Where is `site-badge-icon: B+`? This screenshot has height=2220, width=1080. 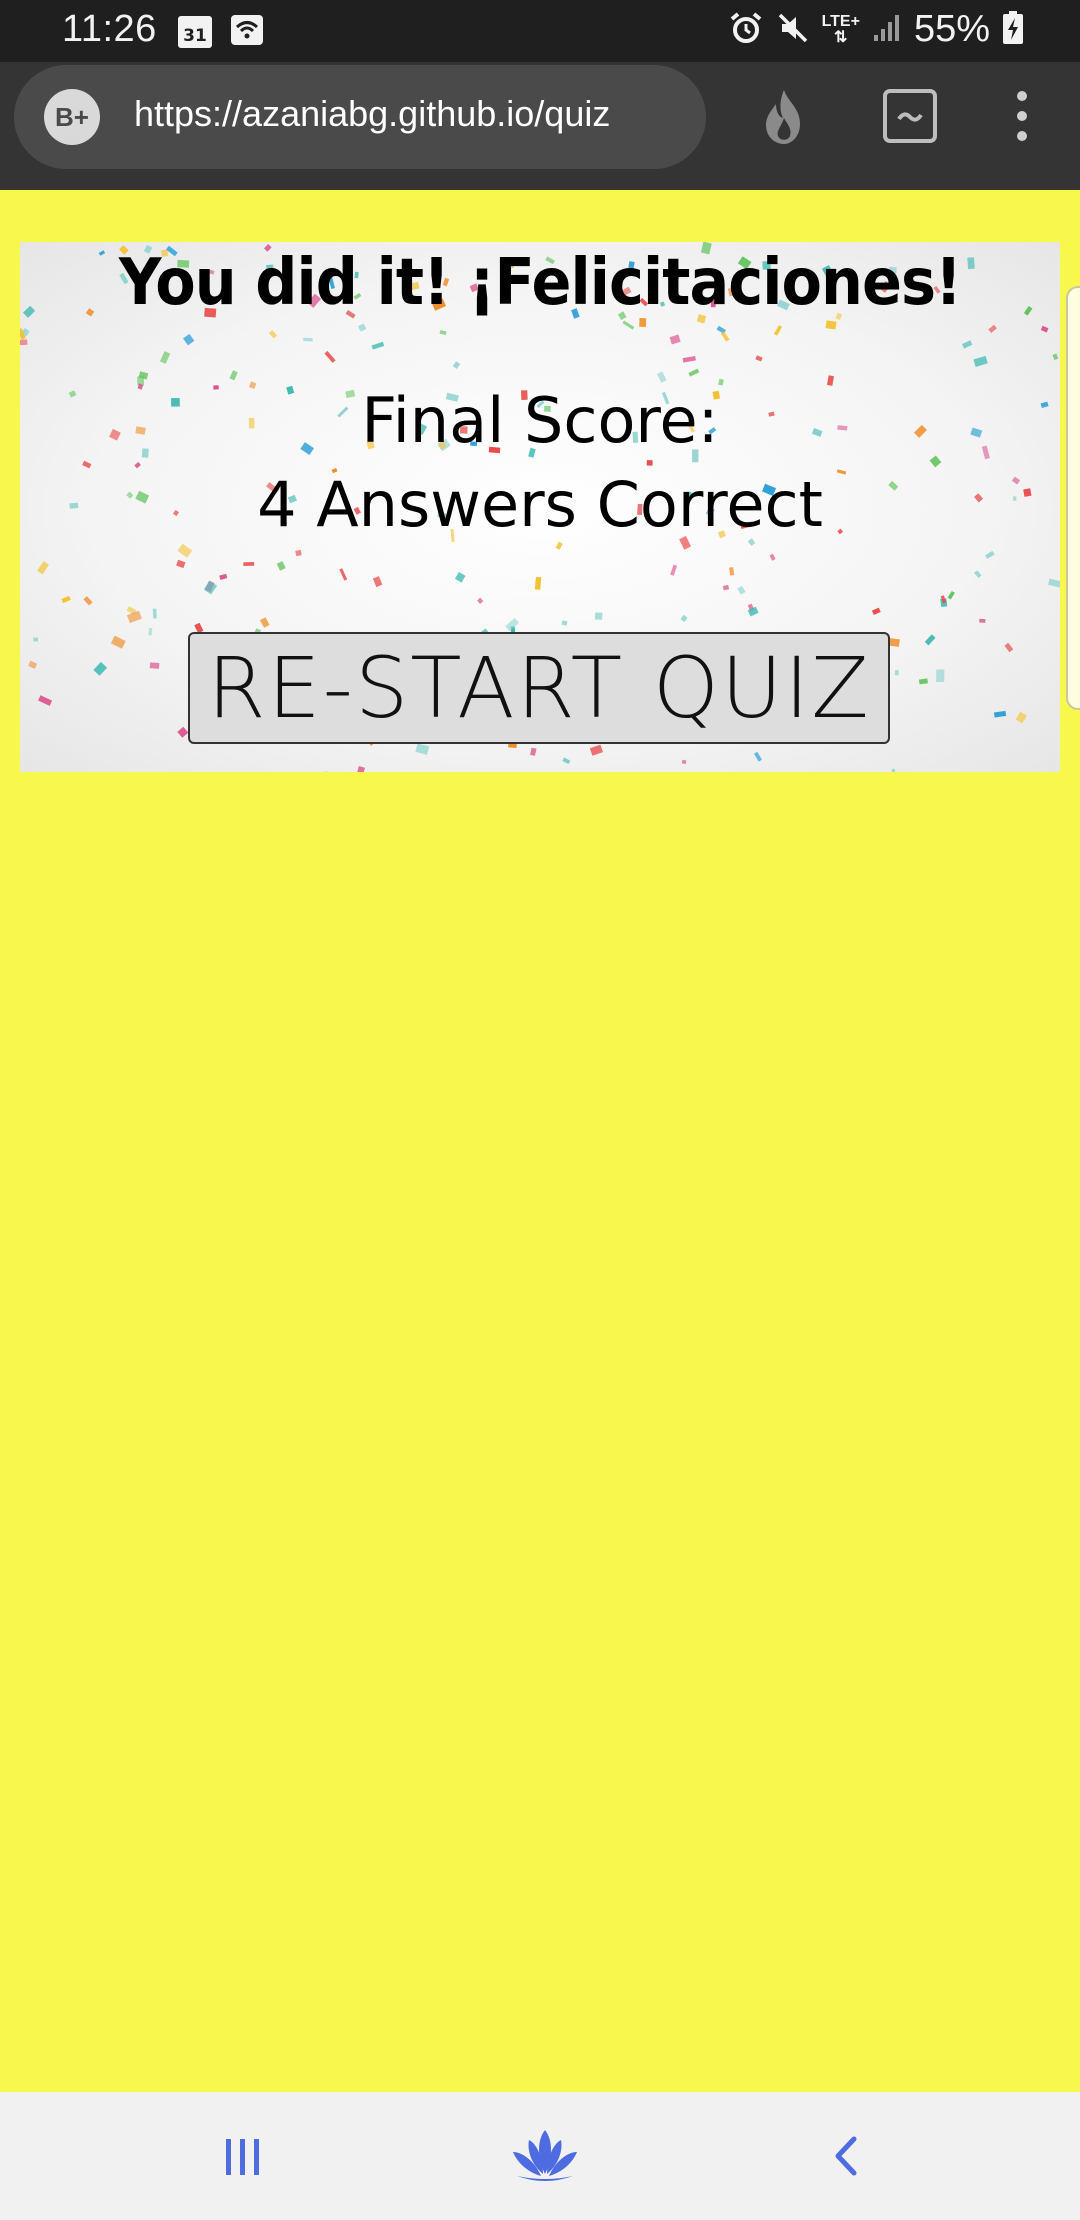 site-badge-icon: B+ is located at coordinates (72, 117).